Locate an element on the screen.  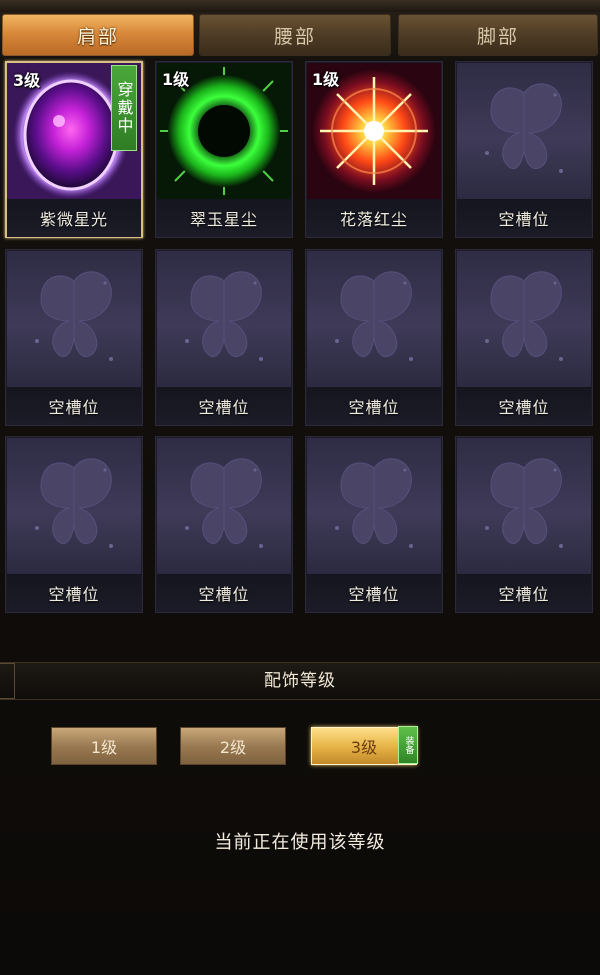
slot-name: 翠玉星尘 is located at coordinates (224, 218).